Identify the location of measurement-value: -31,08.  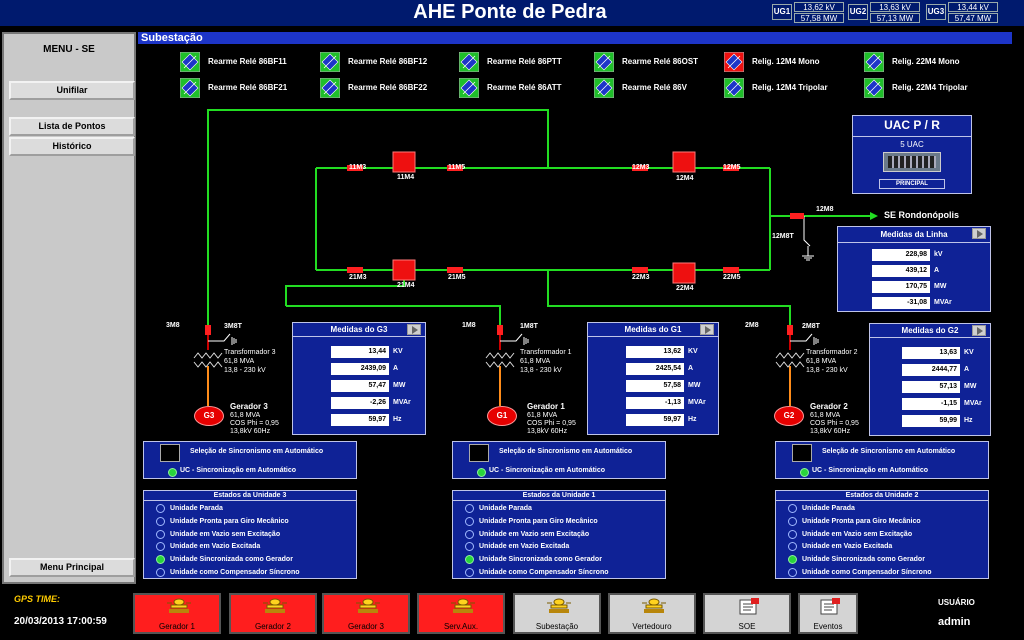
(901, 303).